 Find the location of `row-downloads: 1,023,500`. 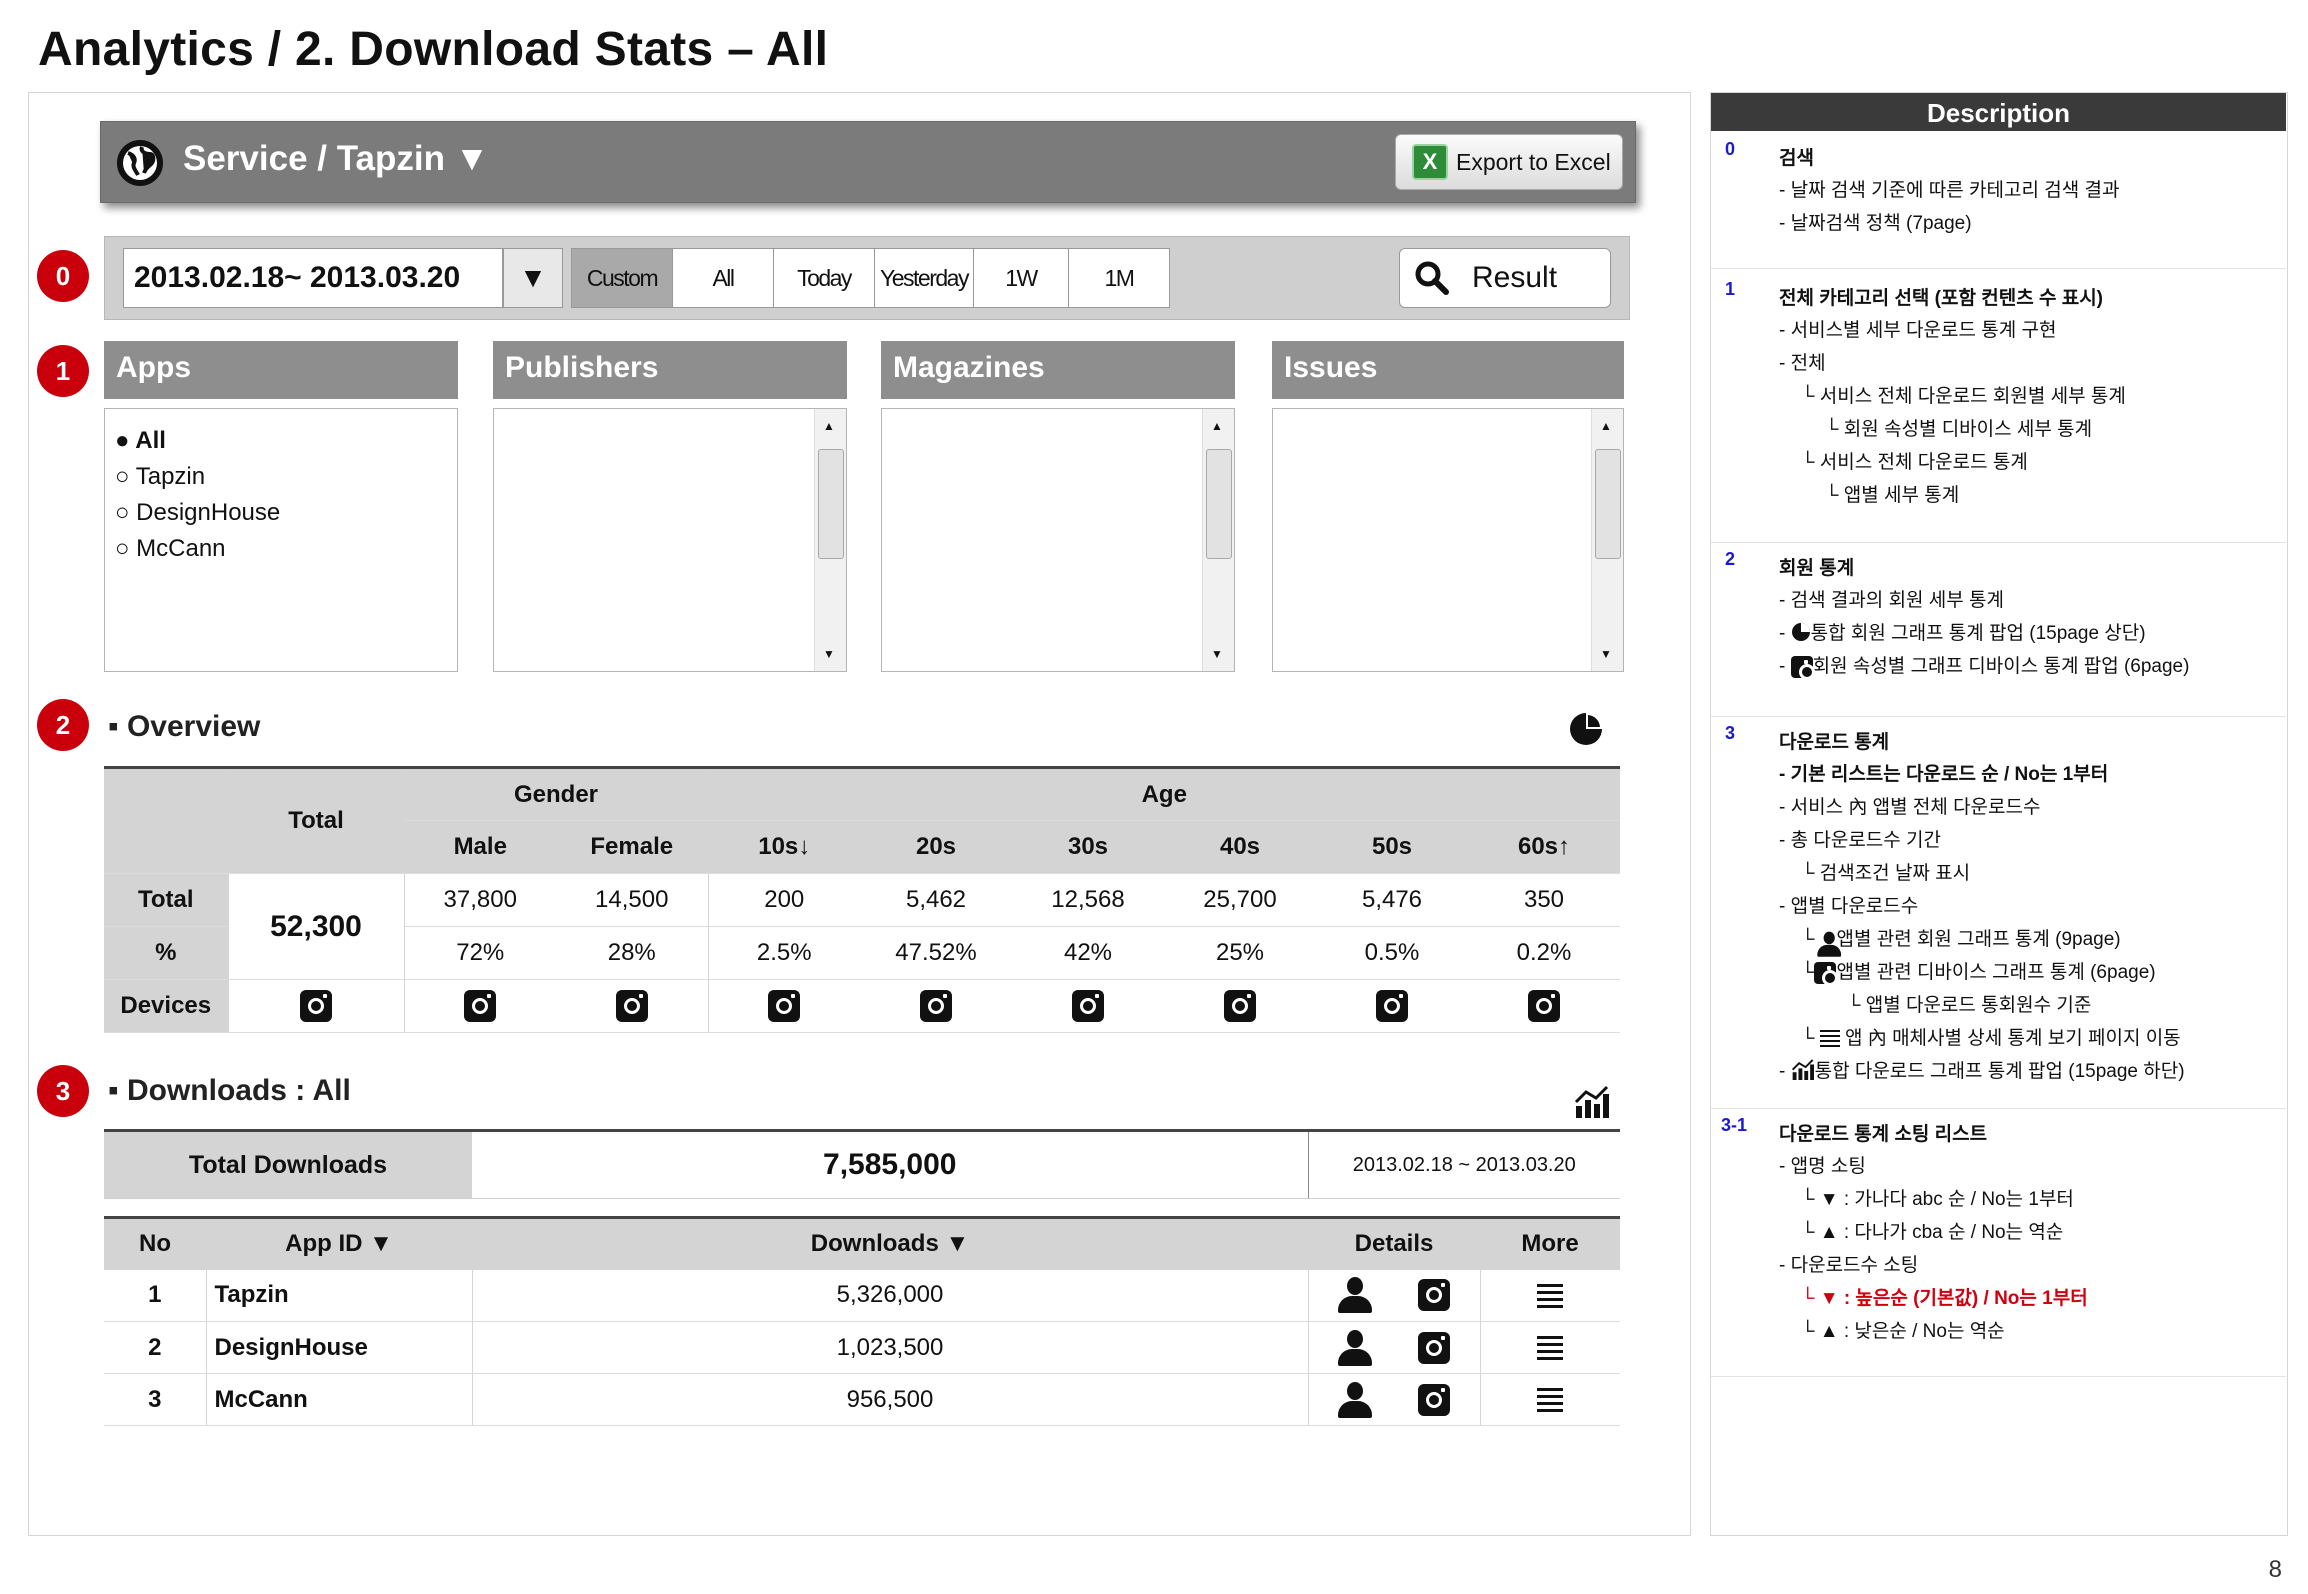

row-downloads: 1,023,500 is located at coordinates (890, 1347).